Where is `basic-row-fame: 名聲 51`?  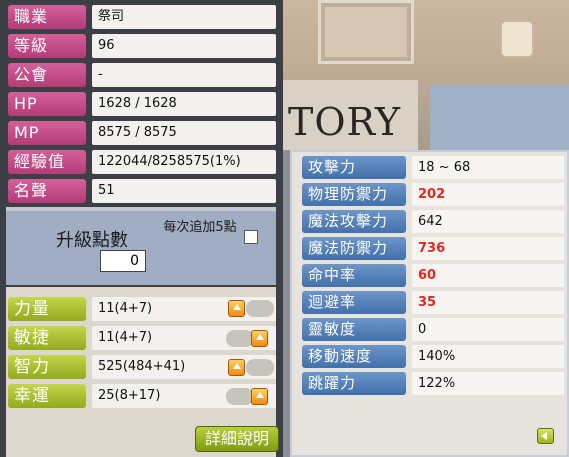
basic-row-fame: 名聲 51 is located at coordinates (141, 191).